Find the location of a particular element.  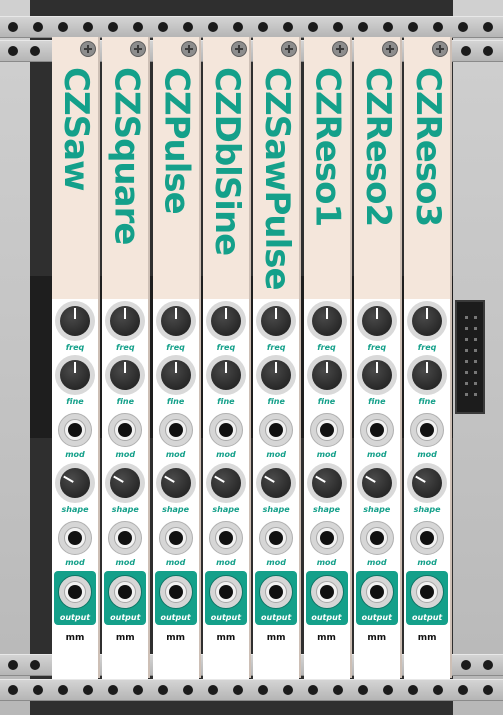

module-title: CZSawPulse is located at coordinates (277, 178).